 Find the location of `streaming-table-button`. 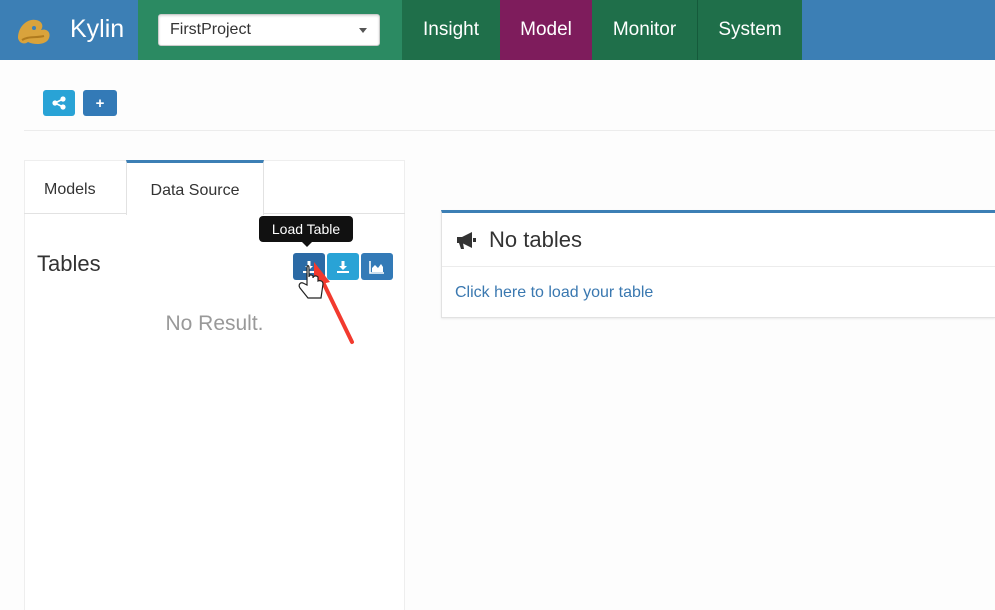

streaming-table-button is located at coordinates (377, 266).